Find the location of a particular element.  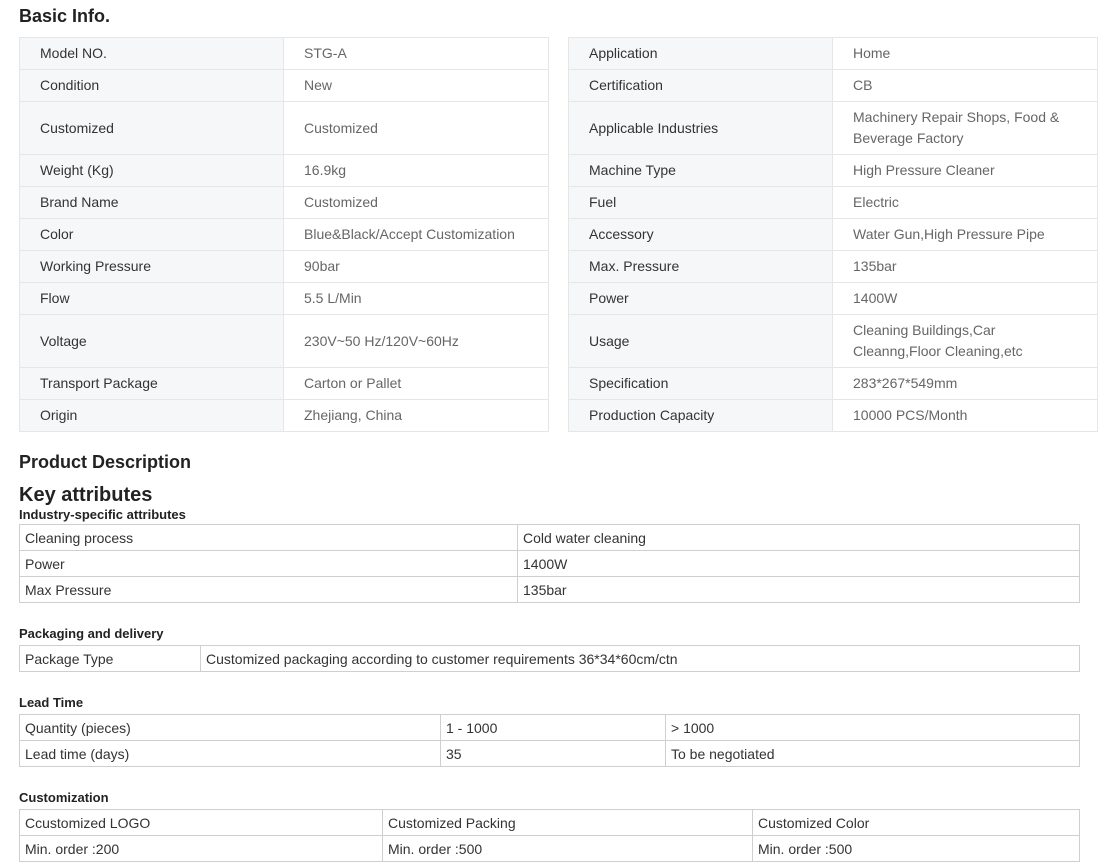

spec-value: 10000 PCS/Month is located at coordinates (965, 415).